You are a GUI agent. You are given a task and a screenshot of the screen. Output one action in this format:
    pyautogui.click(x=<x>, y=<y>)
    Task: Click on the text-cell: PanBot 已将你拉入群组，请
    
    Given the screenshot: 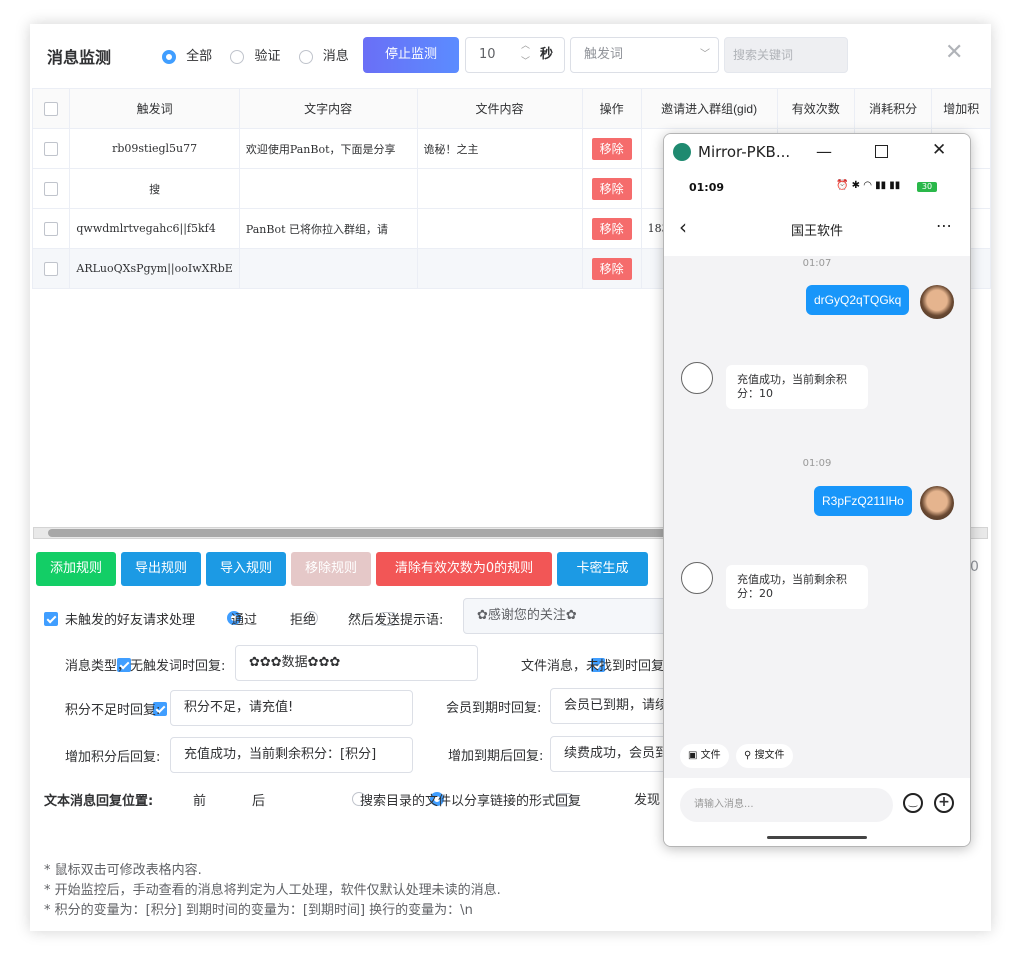 What is the action you would take?
    pyautogui.click(x=328, y=228)
    